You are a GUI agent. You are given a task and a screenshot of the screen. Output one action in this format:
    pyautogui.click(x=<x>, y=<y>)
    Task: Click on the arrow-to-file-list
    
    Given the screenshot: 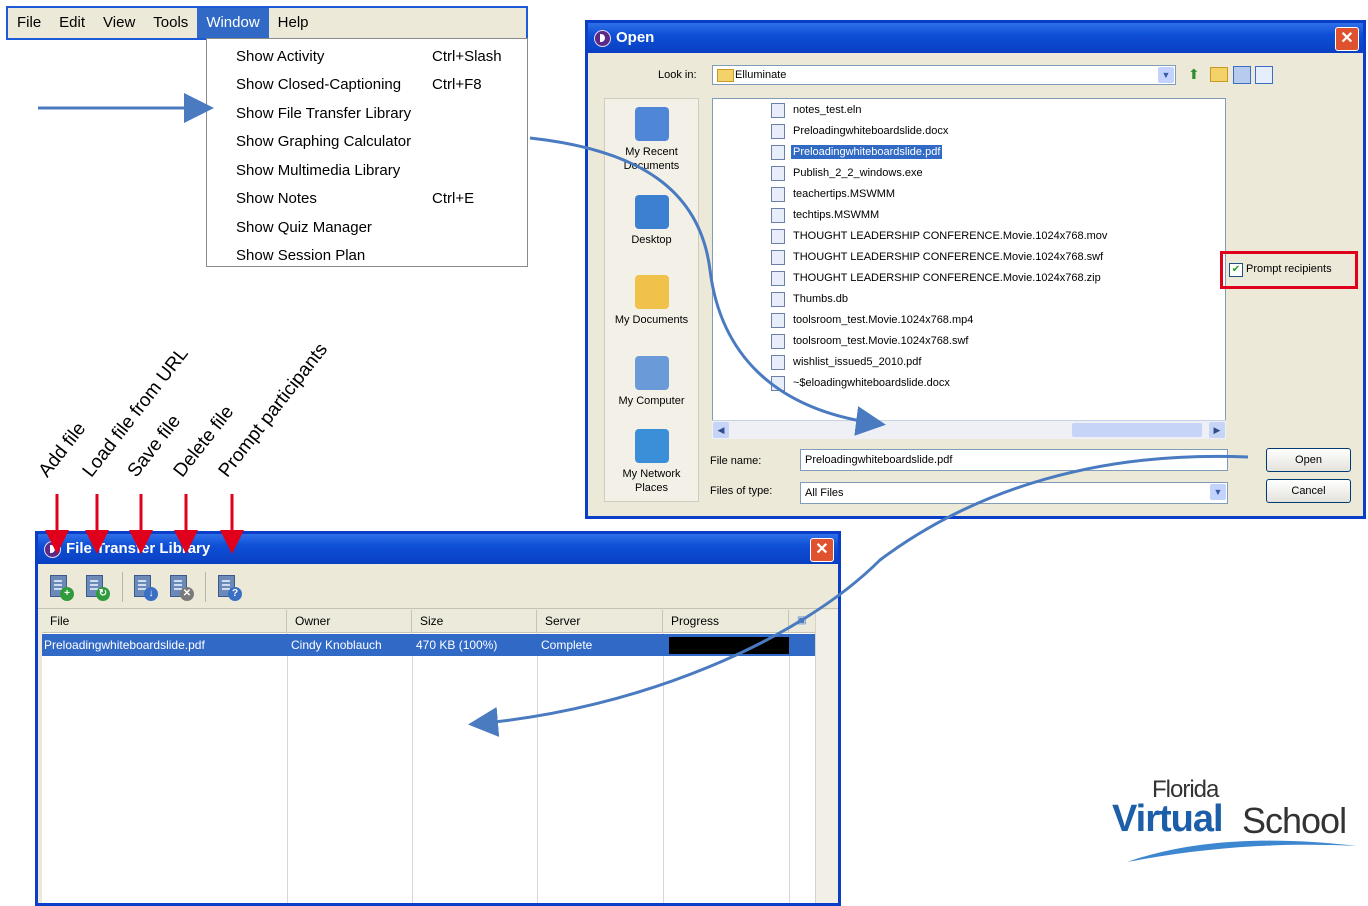 What is the action you would take?
    pyautogui.click(x=707, y=286)
    